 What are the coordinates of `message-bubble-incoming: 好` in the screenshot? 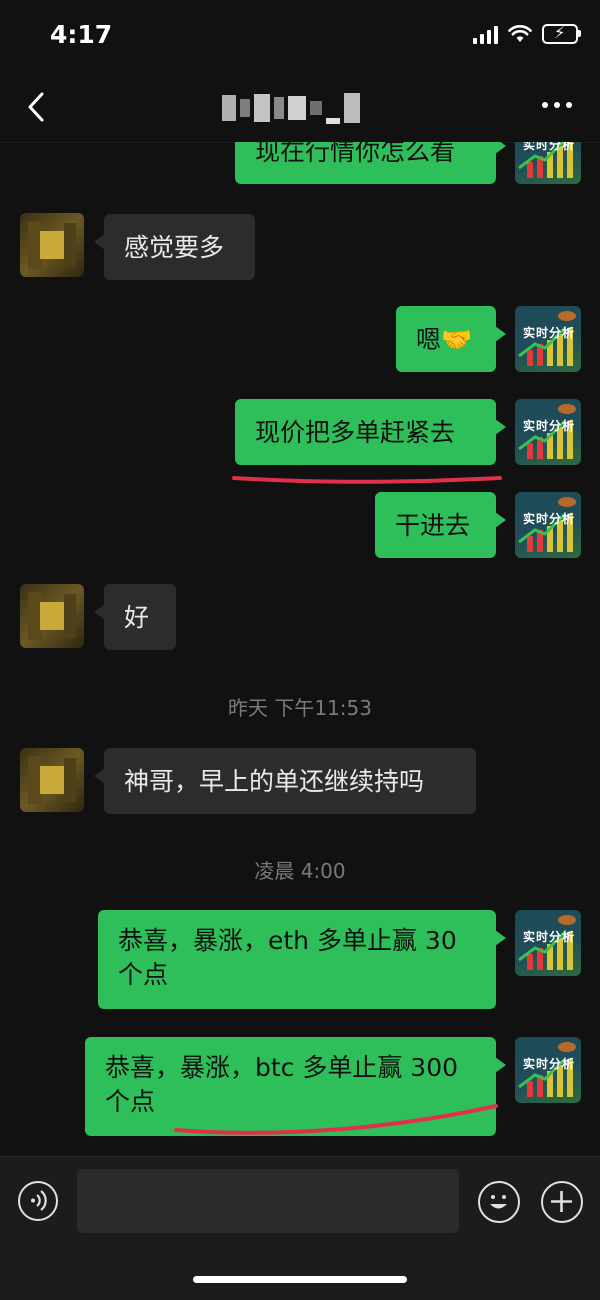 It's located at (135, 617).